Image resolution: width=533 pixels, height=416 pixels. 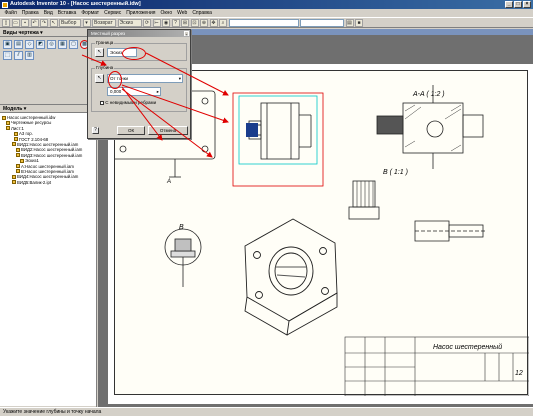 What do you see at coordinates (166, 22) in the screenshot?
I see `web-icon: ◉` at bounding box center [166, 22].